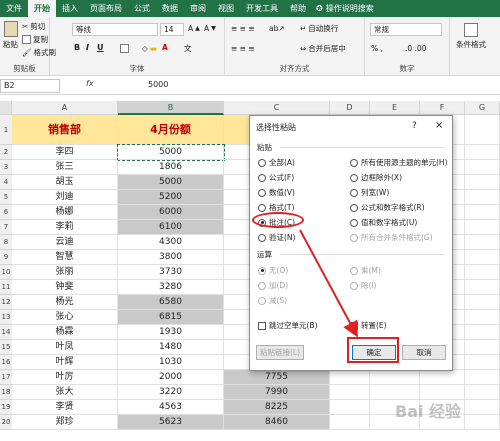 The image size is (500, 441). I want to click on watermark-logo: Bai 经验, so click(428, 411).